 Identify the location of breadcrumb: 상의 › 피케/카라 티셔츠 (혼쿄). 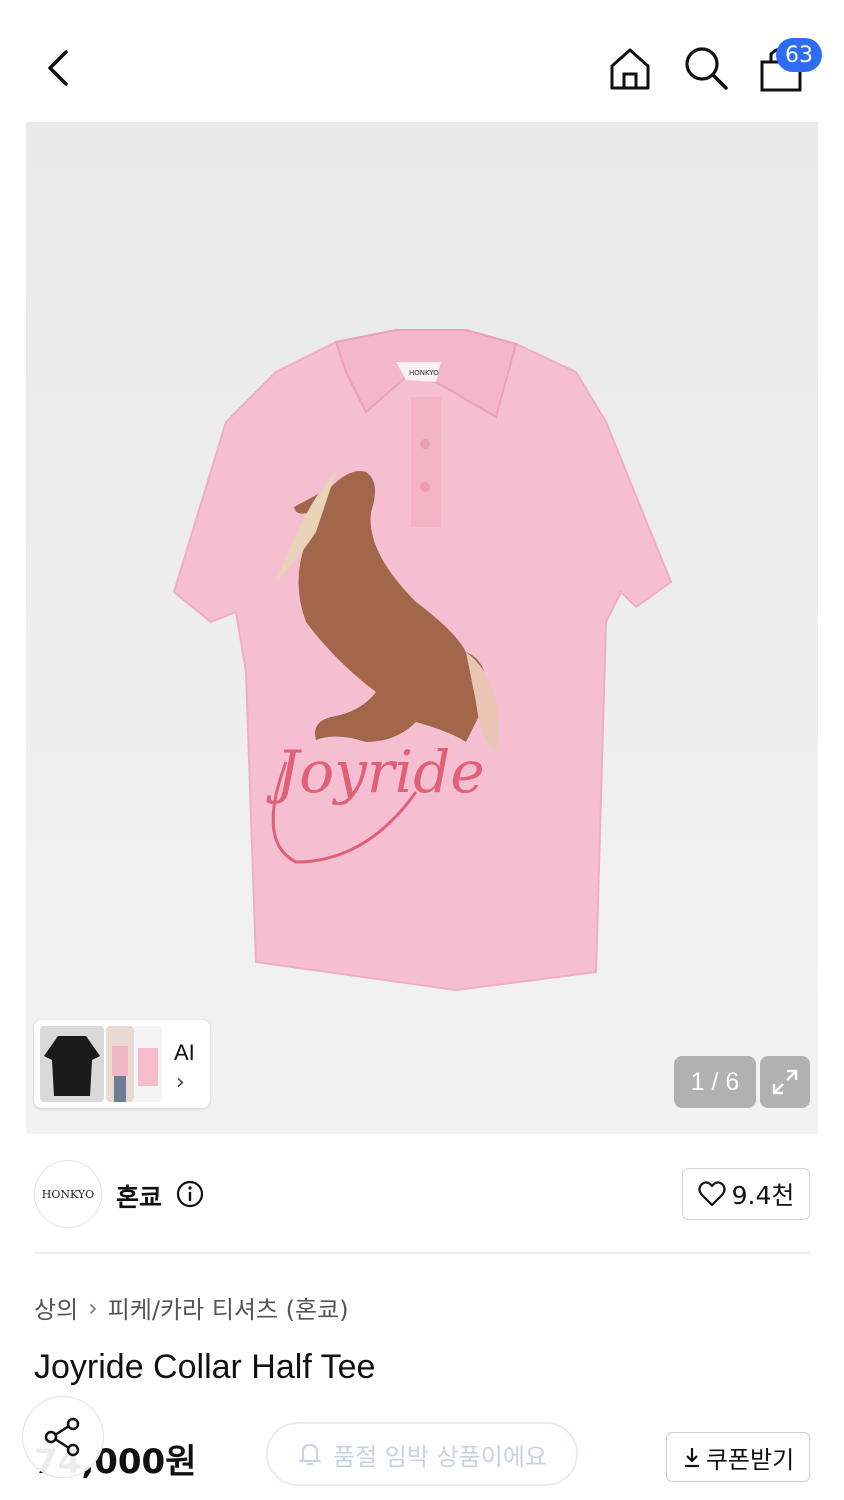
(191, 1307).